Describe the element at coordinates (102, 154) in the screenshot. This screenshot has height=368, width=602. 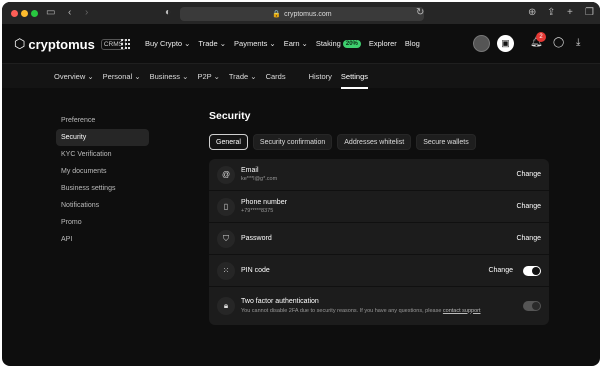
I see `sidebar-item-kyc-verification: KYC Verification` at that location.